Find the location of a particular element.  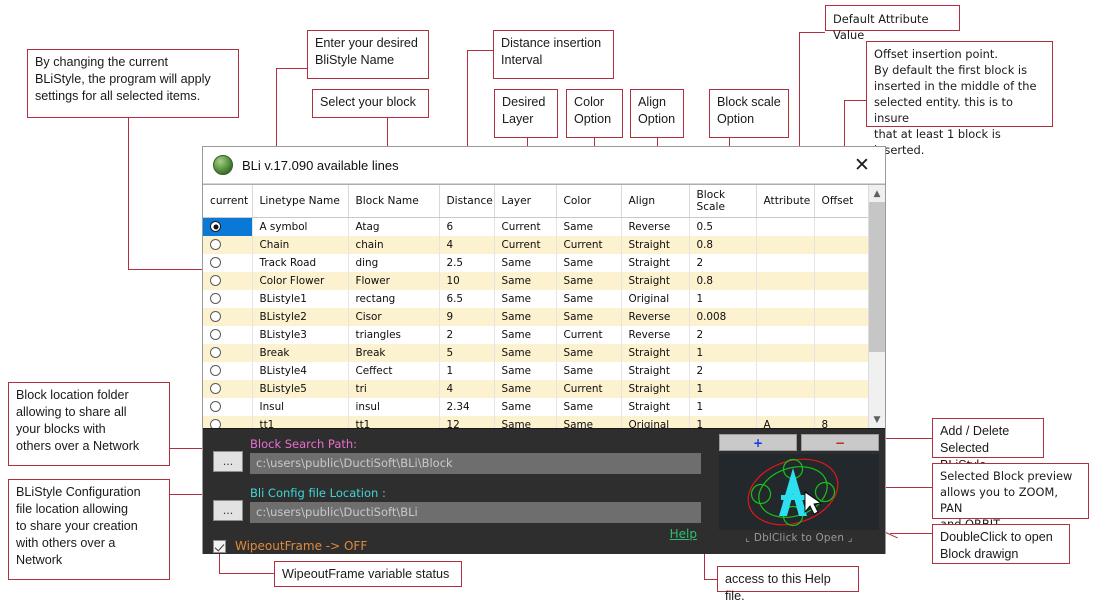

cell-layer: Current is located at coordinates (525, 244).